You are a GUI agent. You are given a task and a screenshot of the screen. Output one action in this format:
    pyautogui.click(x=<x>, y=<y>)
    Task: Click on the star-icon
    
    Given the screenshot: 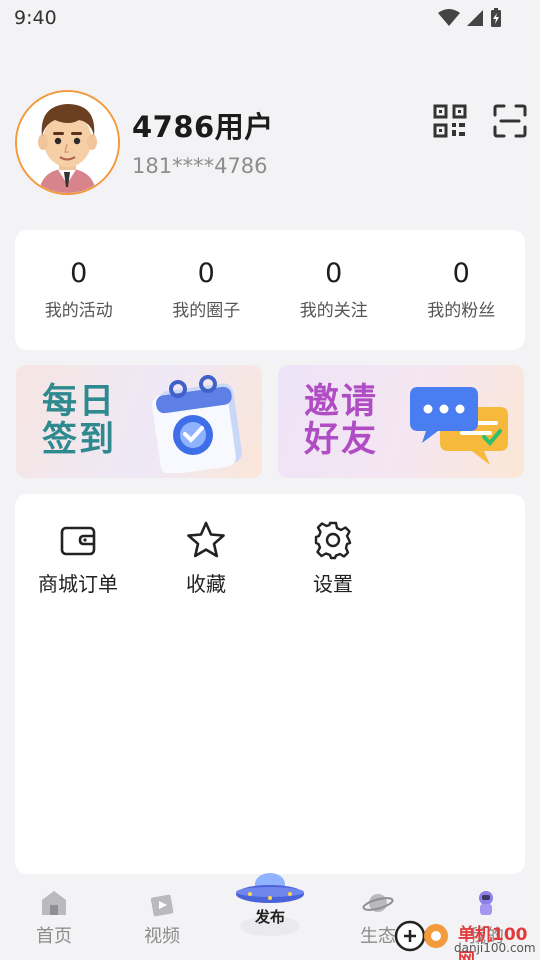 What is the action you would take?
    pyautogui.click(x=206, y=539)
    